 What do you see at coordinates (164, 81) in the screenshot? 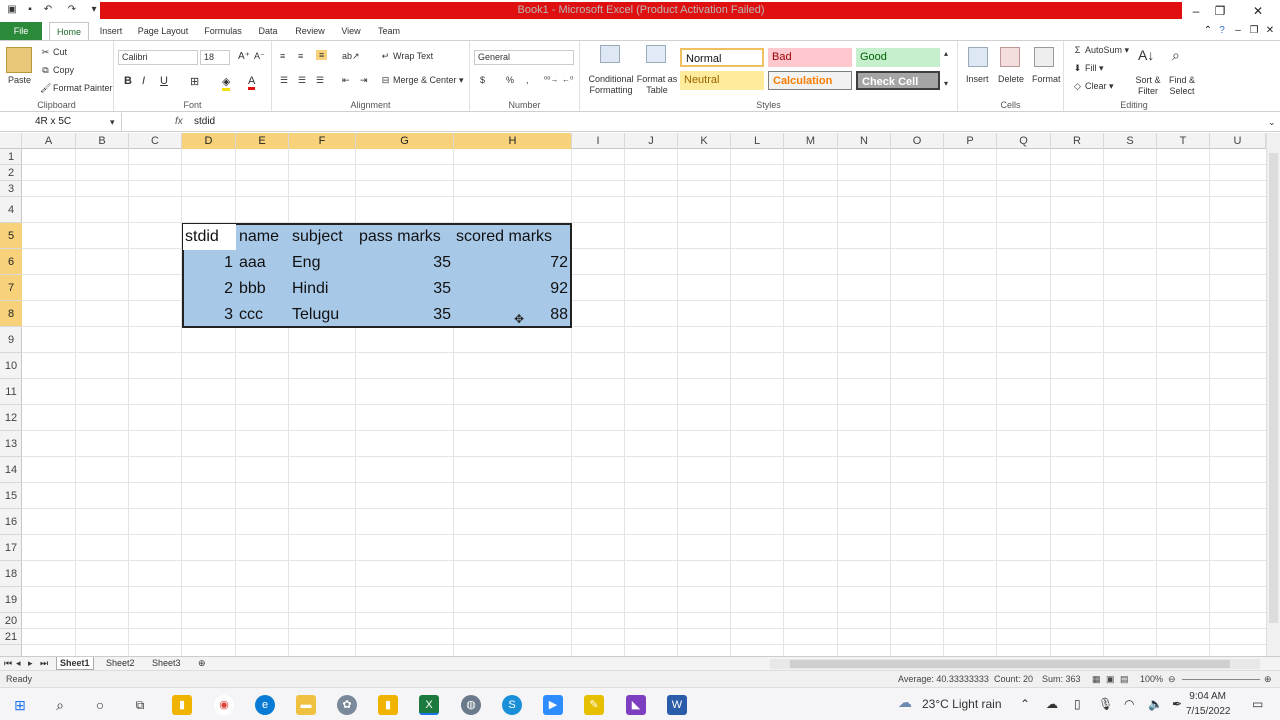
I see `underline-button: U` at bounding box center [164, 81].